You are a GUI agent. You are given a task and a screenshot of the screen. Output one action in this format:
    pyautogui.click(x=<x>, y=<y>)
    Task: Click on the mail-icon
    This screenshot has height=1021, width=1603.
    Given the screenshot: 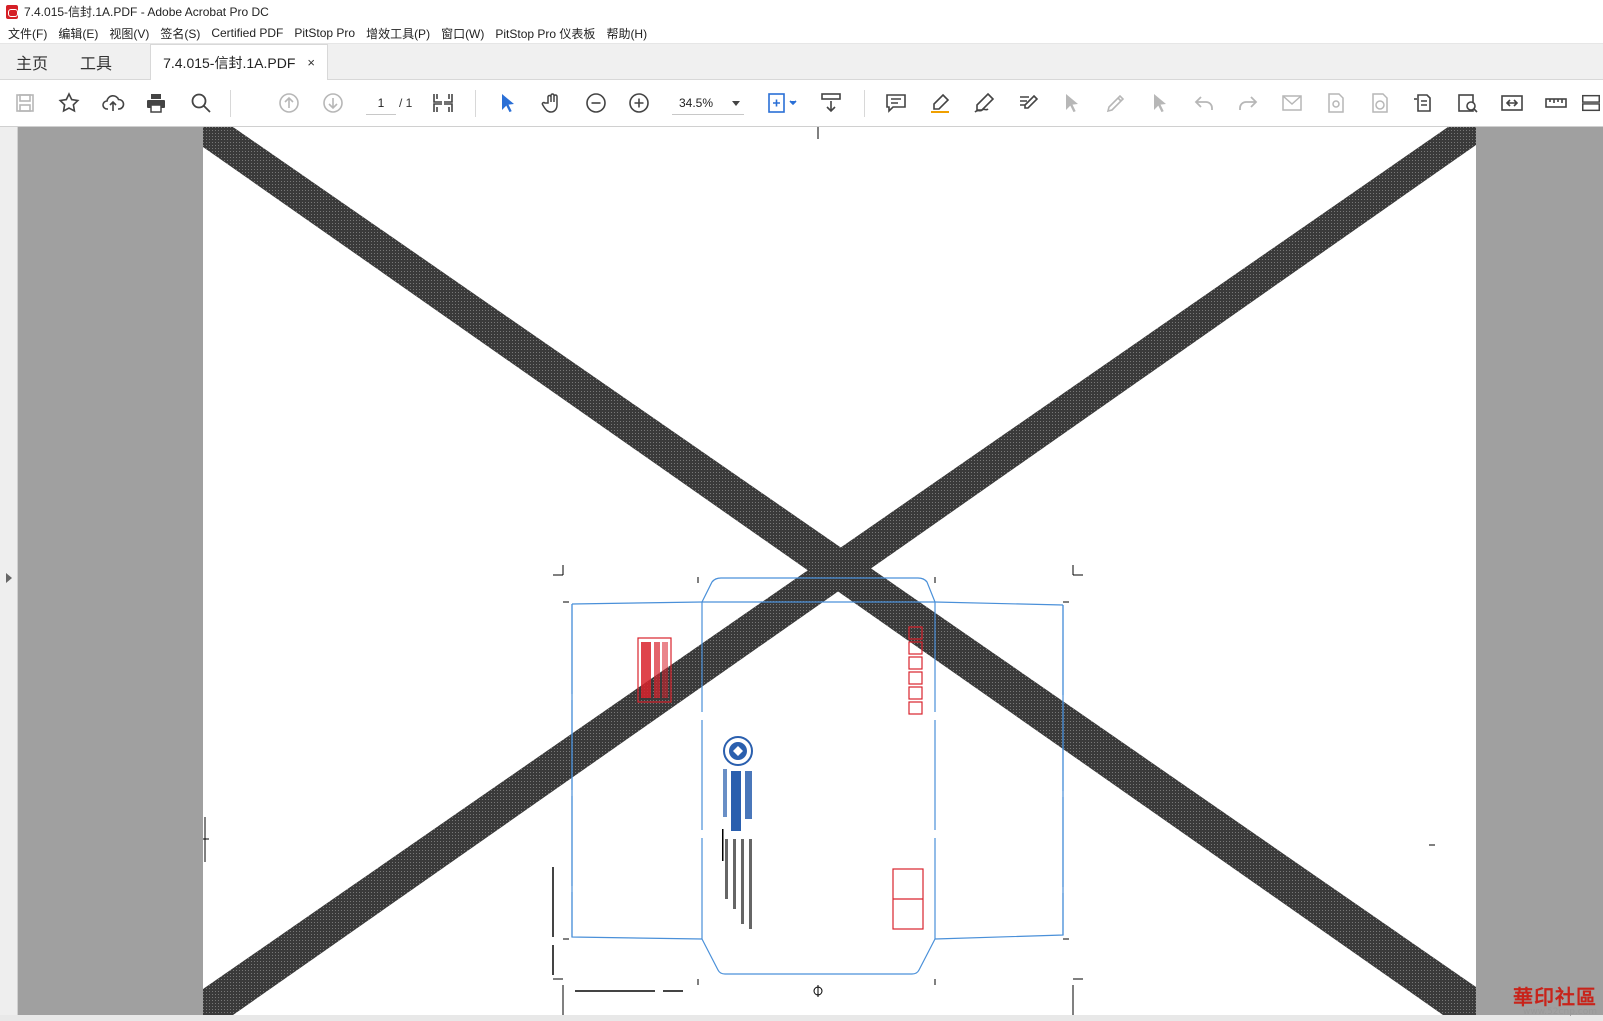 What is the action you would take?
    pyautogui.click(x=1292, y=103)
    